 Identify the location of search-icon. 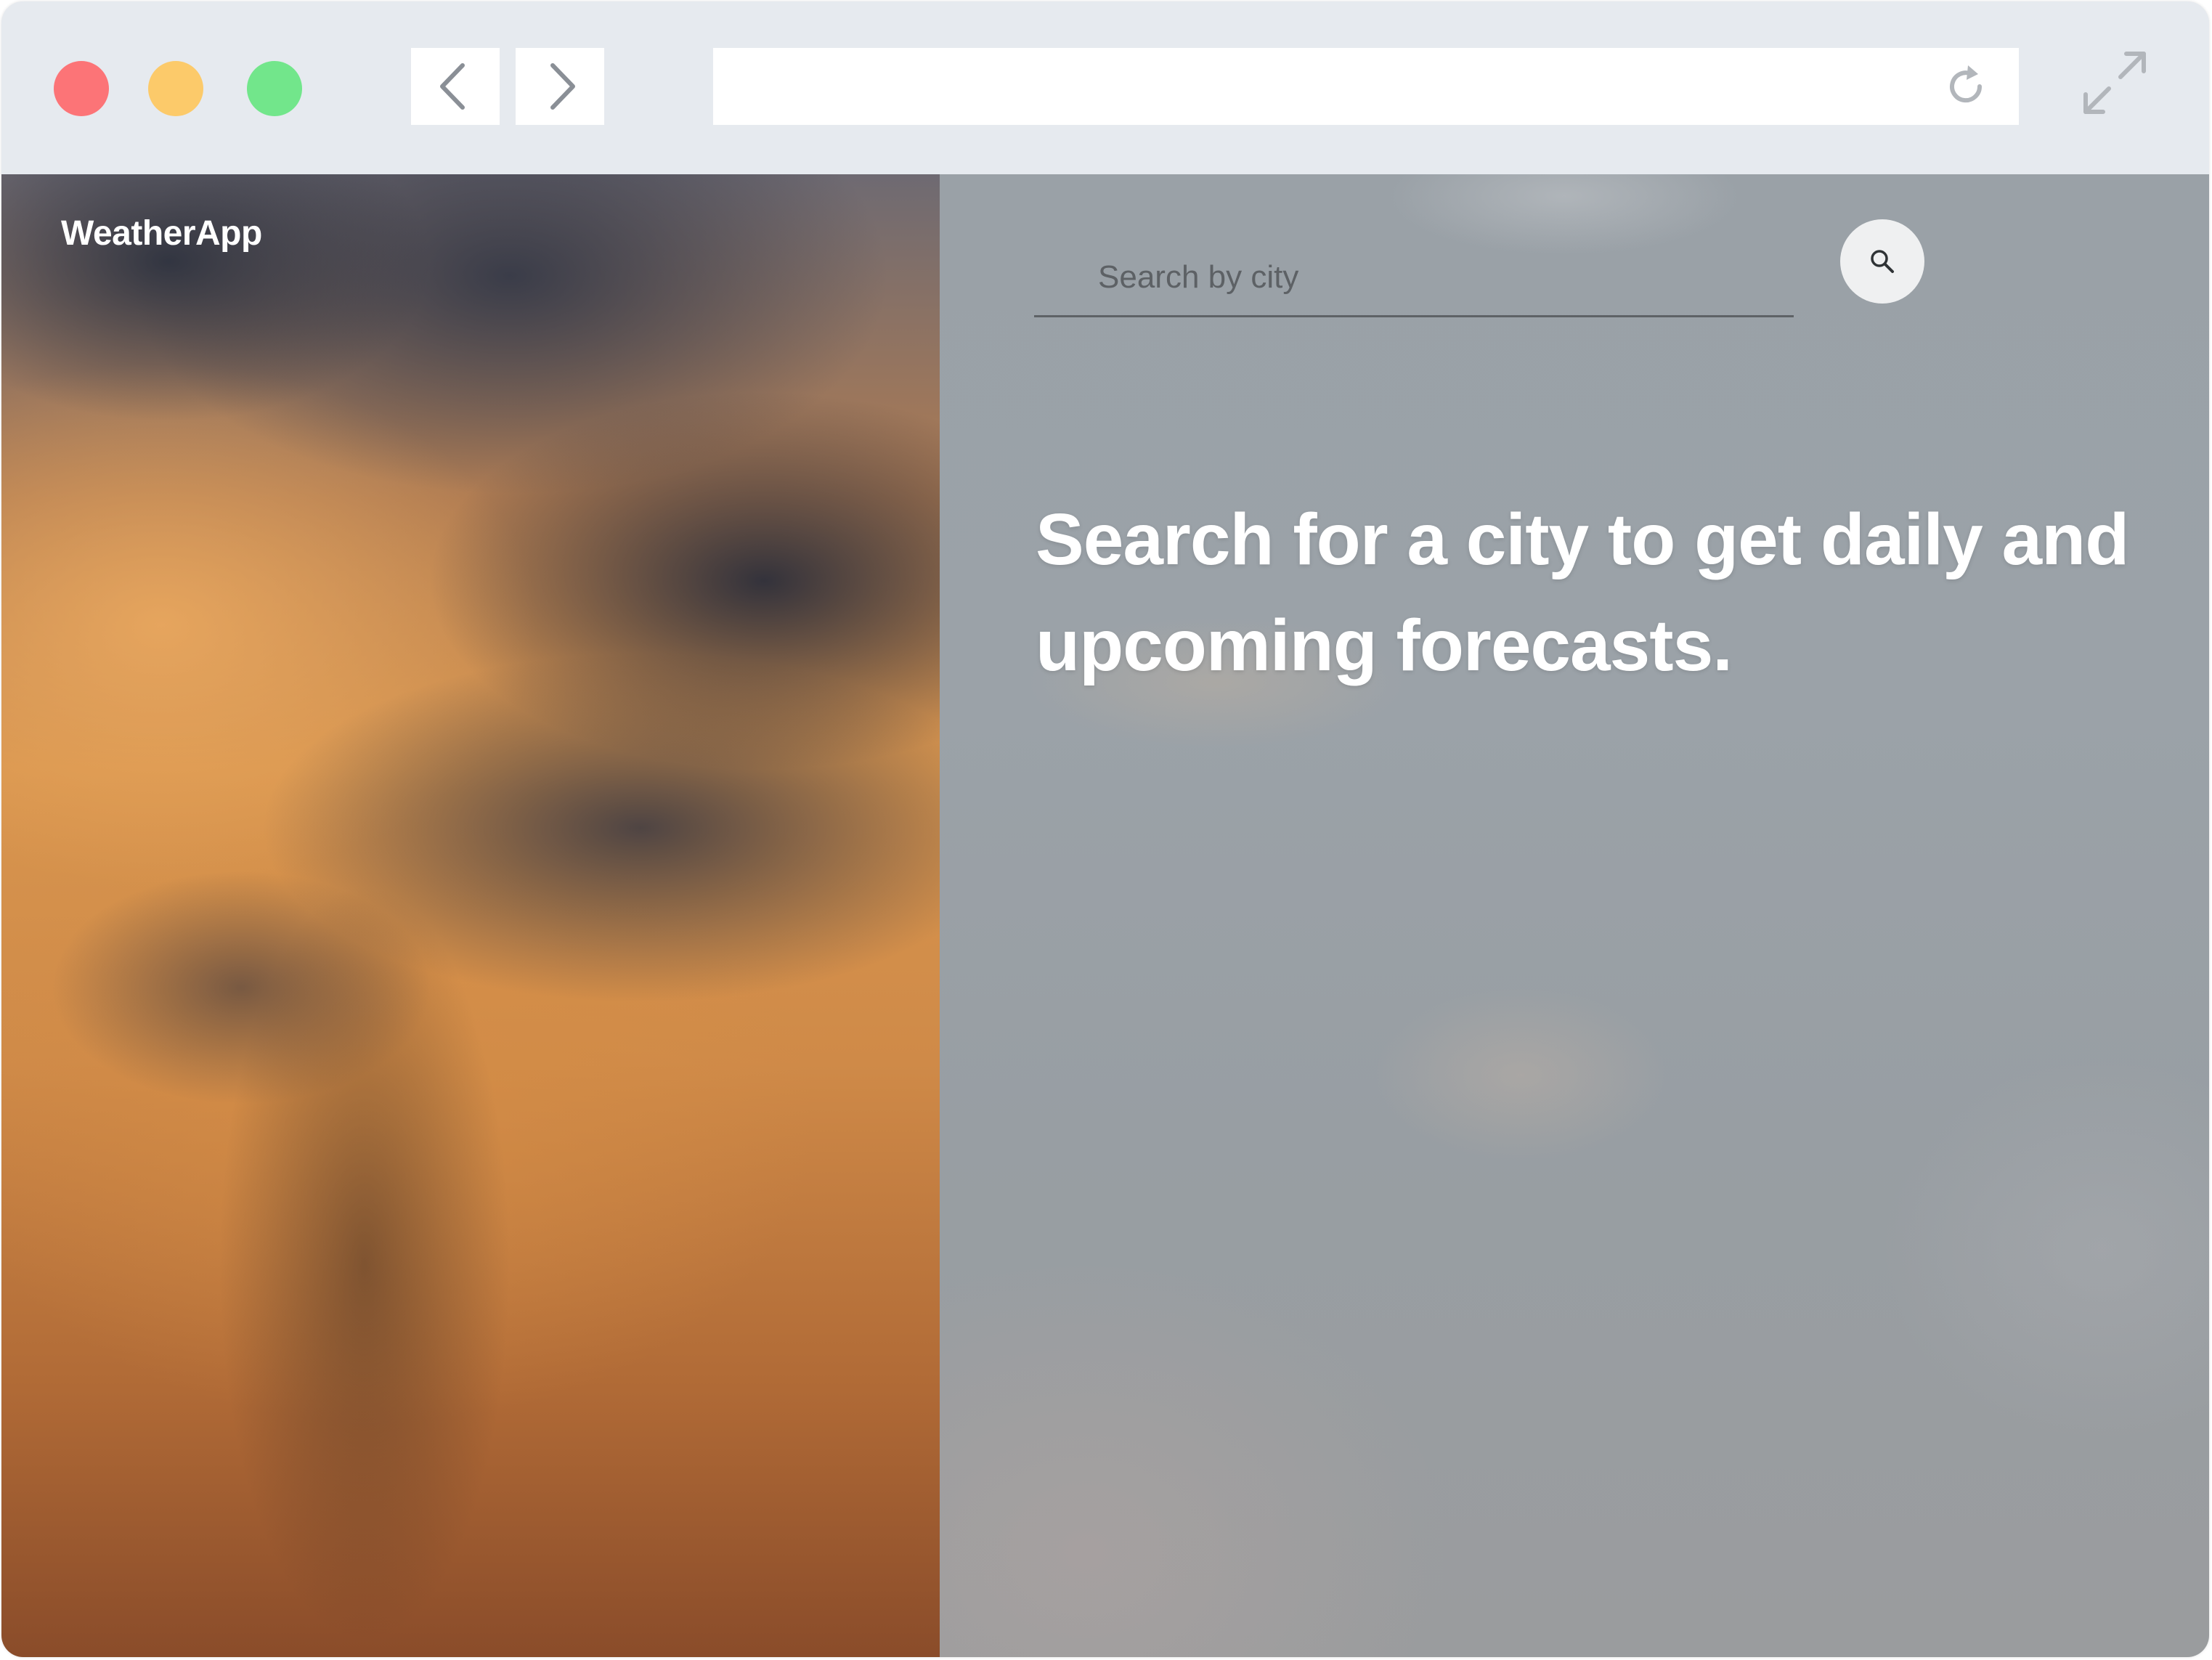
(1882, 261).